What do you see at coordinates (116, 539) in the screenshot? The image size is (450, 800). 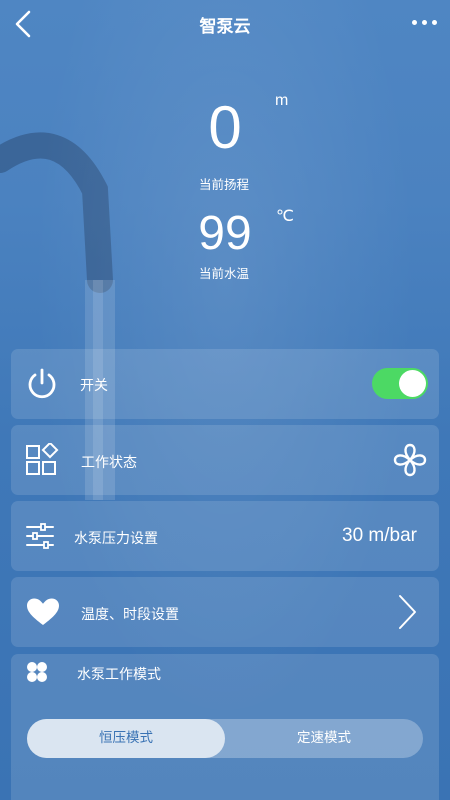 I see `pressure-label: 水泵压力设置` at bounding box center [116, 539].